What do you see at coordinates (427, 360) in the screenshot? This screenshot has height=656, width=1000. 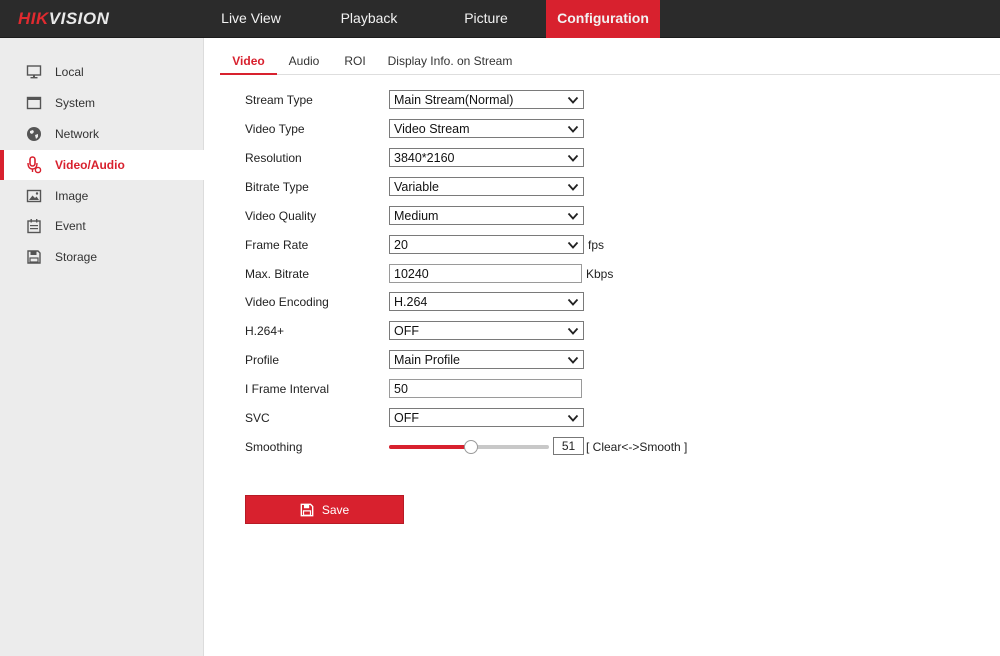 I see `profile-value: Main Profile` at bounding box center [427, 360].